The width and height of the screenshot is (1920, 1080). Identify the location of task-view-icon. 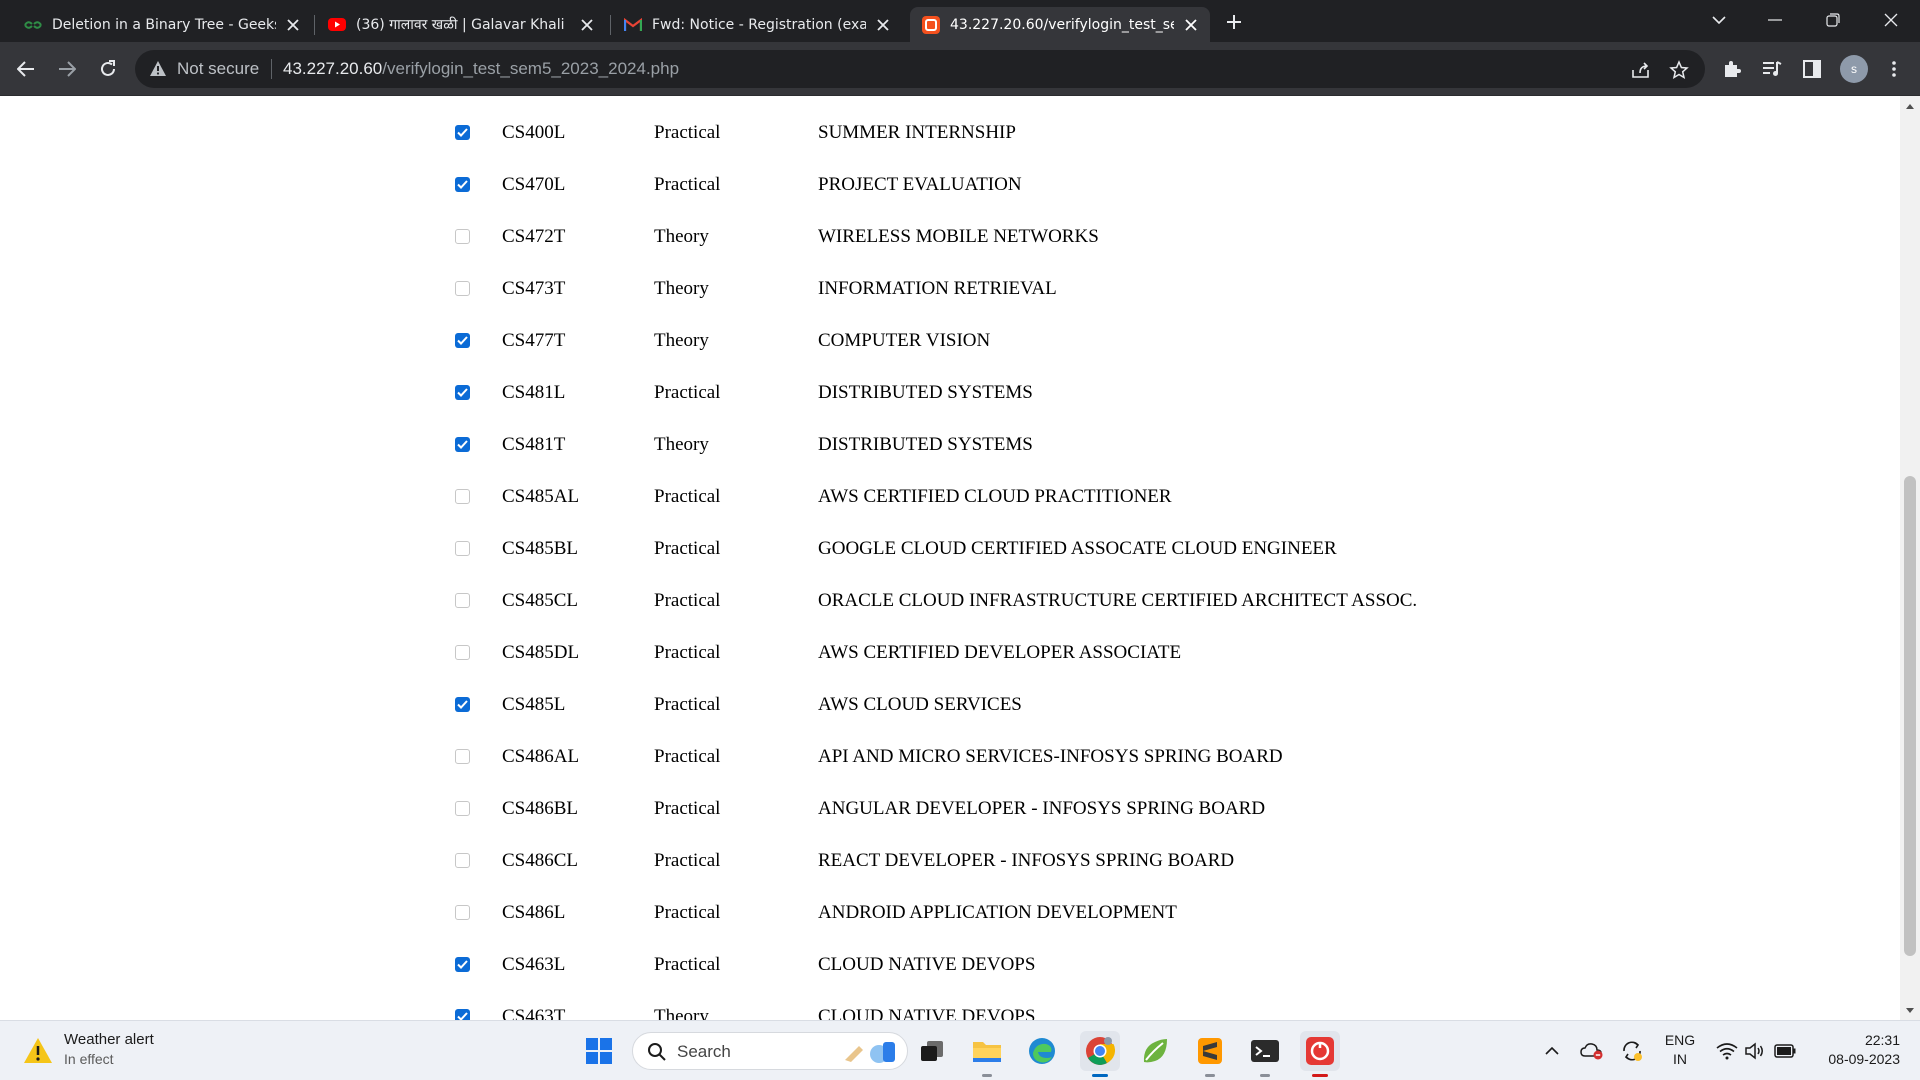
(932, 1051).